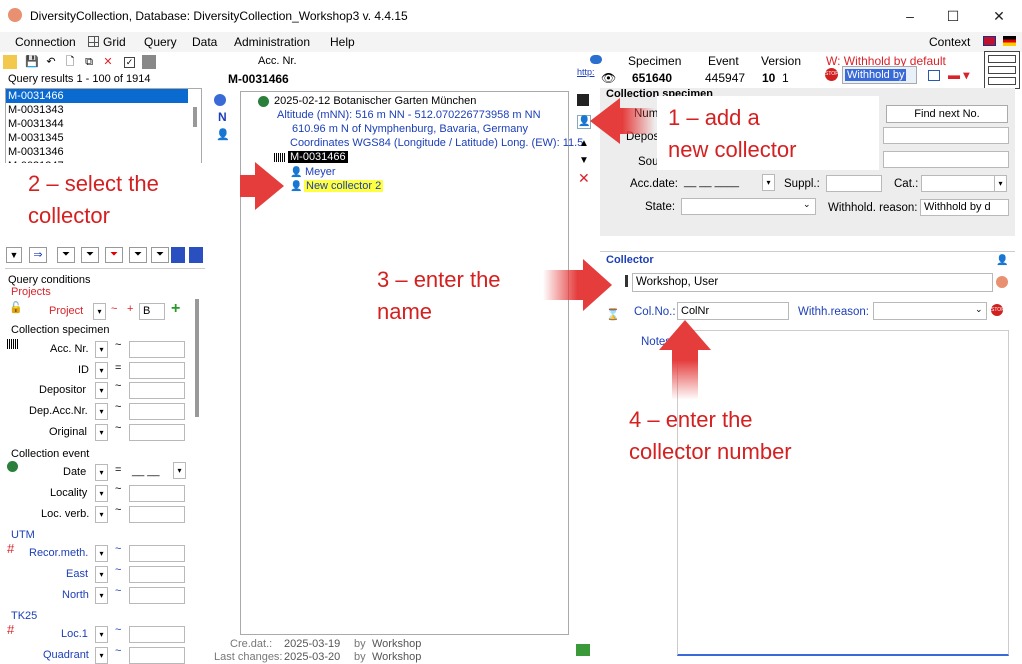 The width and height of the screenshot is (1022, 664). What do you see at coordinates (45, 42) in the screenshot?
I see `menu-connection: Connection` at bounding box center [45, 42].